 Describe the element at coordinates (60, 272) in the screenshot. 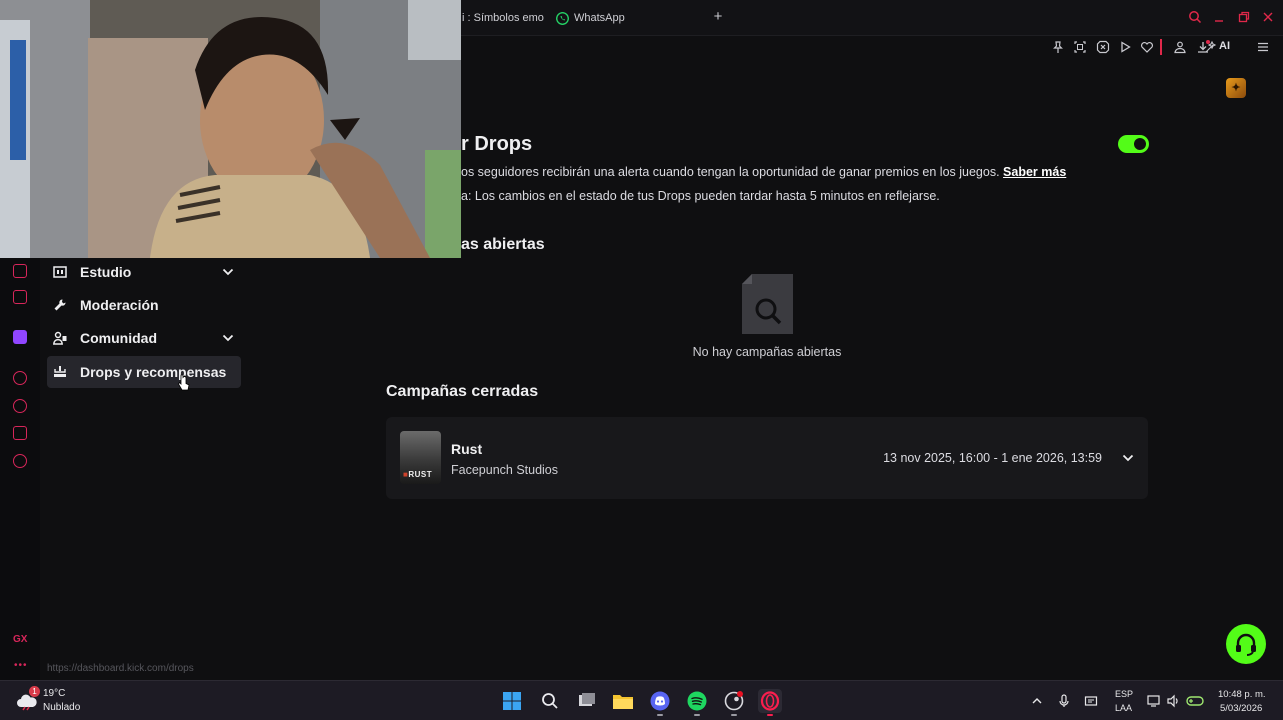

I see `studio-icon` at that location.